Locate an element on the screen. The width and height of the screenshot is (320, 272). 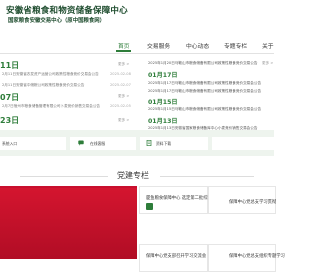
news-date-header: 07日 is located at coordinates (10, 97).